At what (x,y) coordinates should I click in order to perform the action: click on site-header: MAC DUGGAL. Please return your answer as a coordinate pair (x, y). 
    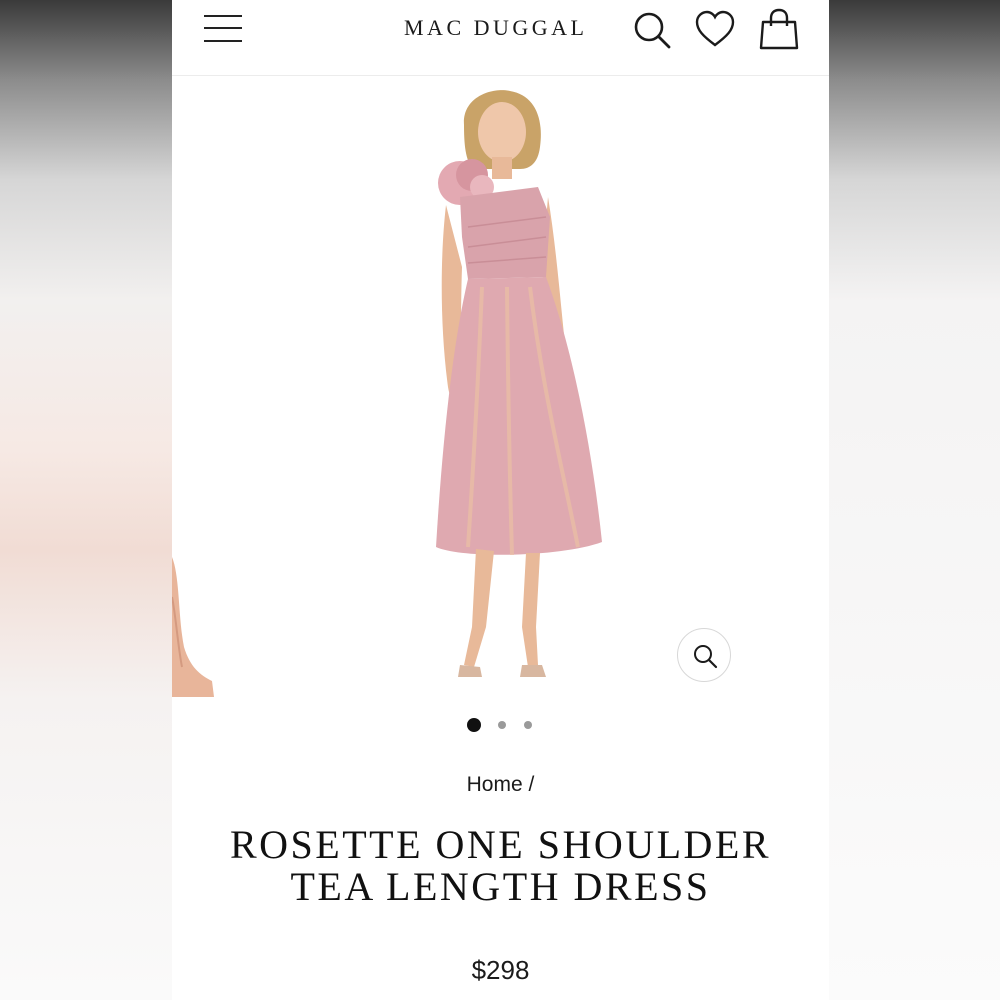
    Looking at the image, I should click on (500, 38).